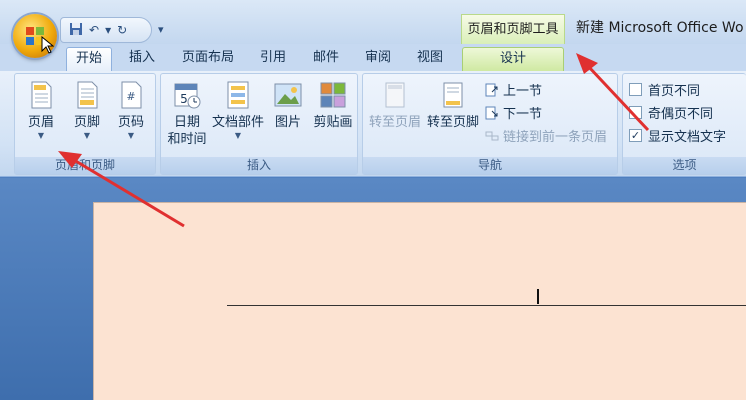 This screenshot has height=400, width=746. Describe the element at coordinates (453, 95) in the screenshot. I see `goto-footer-icon` at that location.